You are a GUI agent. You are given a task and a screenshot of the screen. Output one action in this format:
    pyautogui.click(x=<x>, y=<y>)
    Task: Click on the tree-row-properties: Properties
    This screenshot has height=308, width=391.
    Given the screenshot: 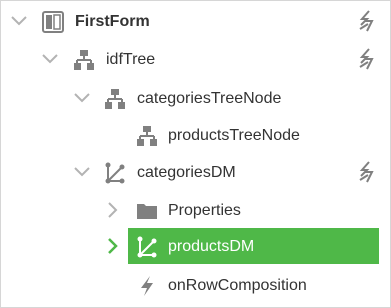 What is the action you would take?
    pyautogui.click(x=195, y=210)
    